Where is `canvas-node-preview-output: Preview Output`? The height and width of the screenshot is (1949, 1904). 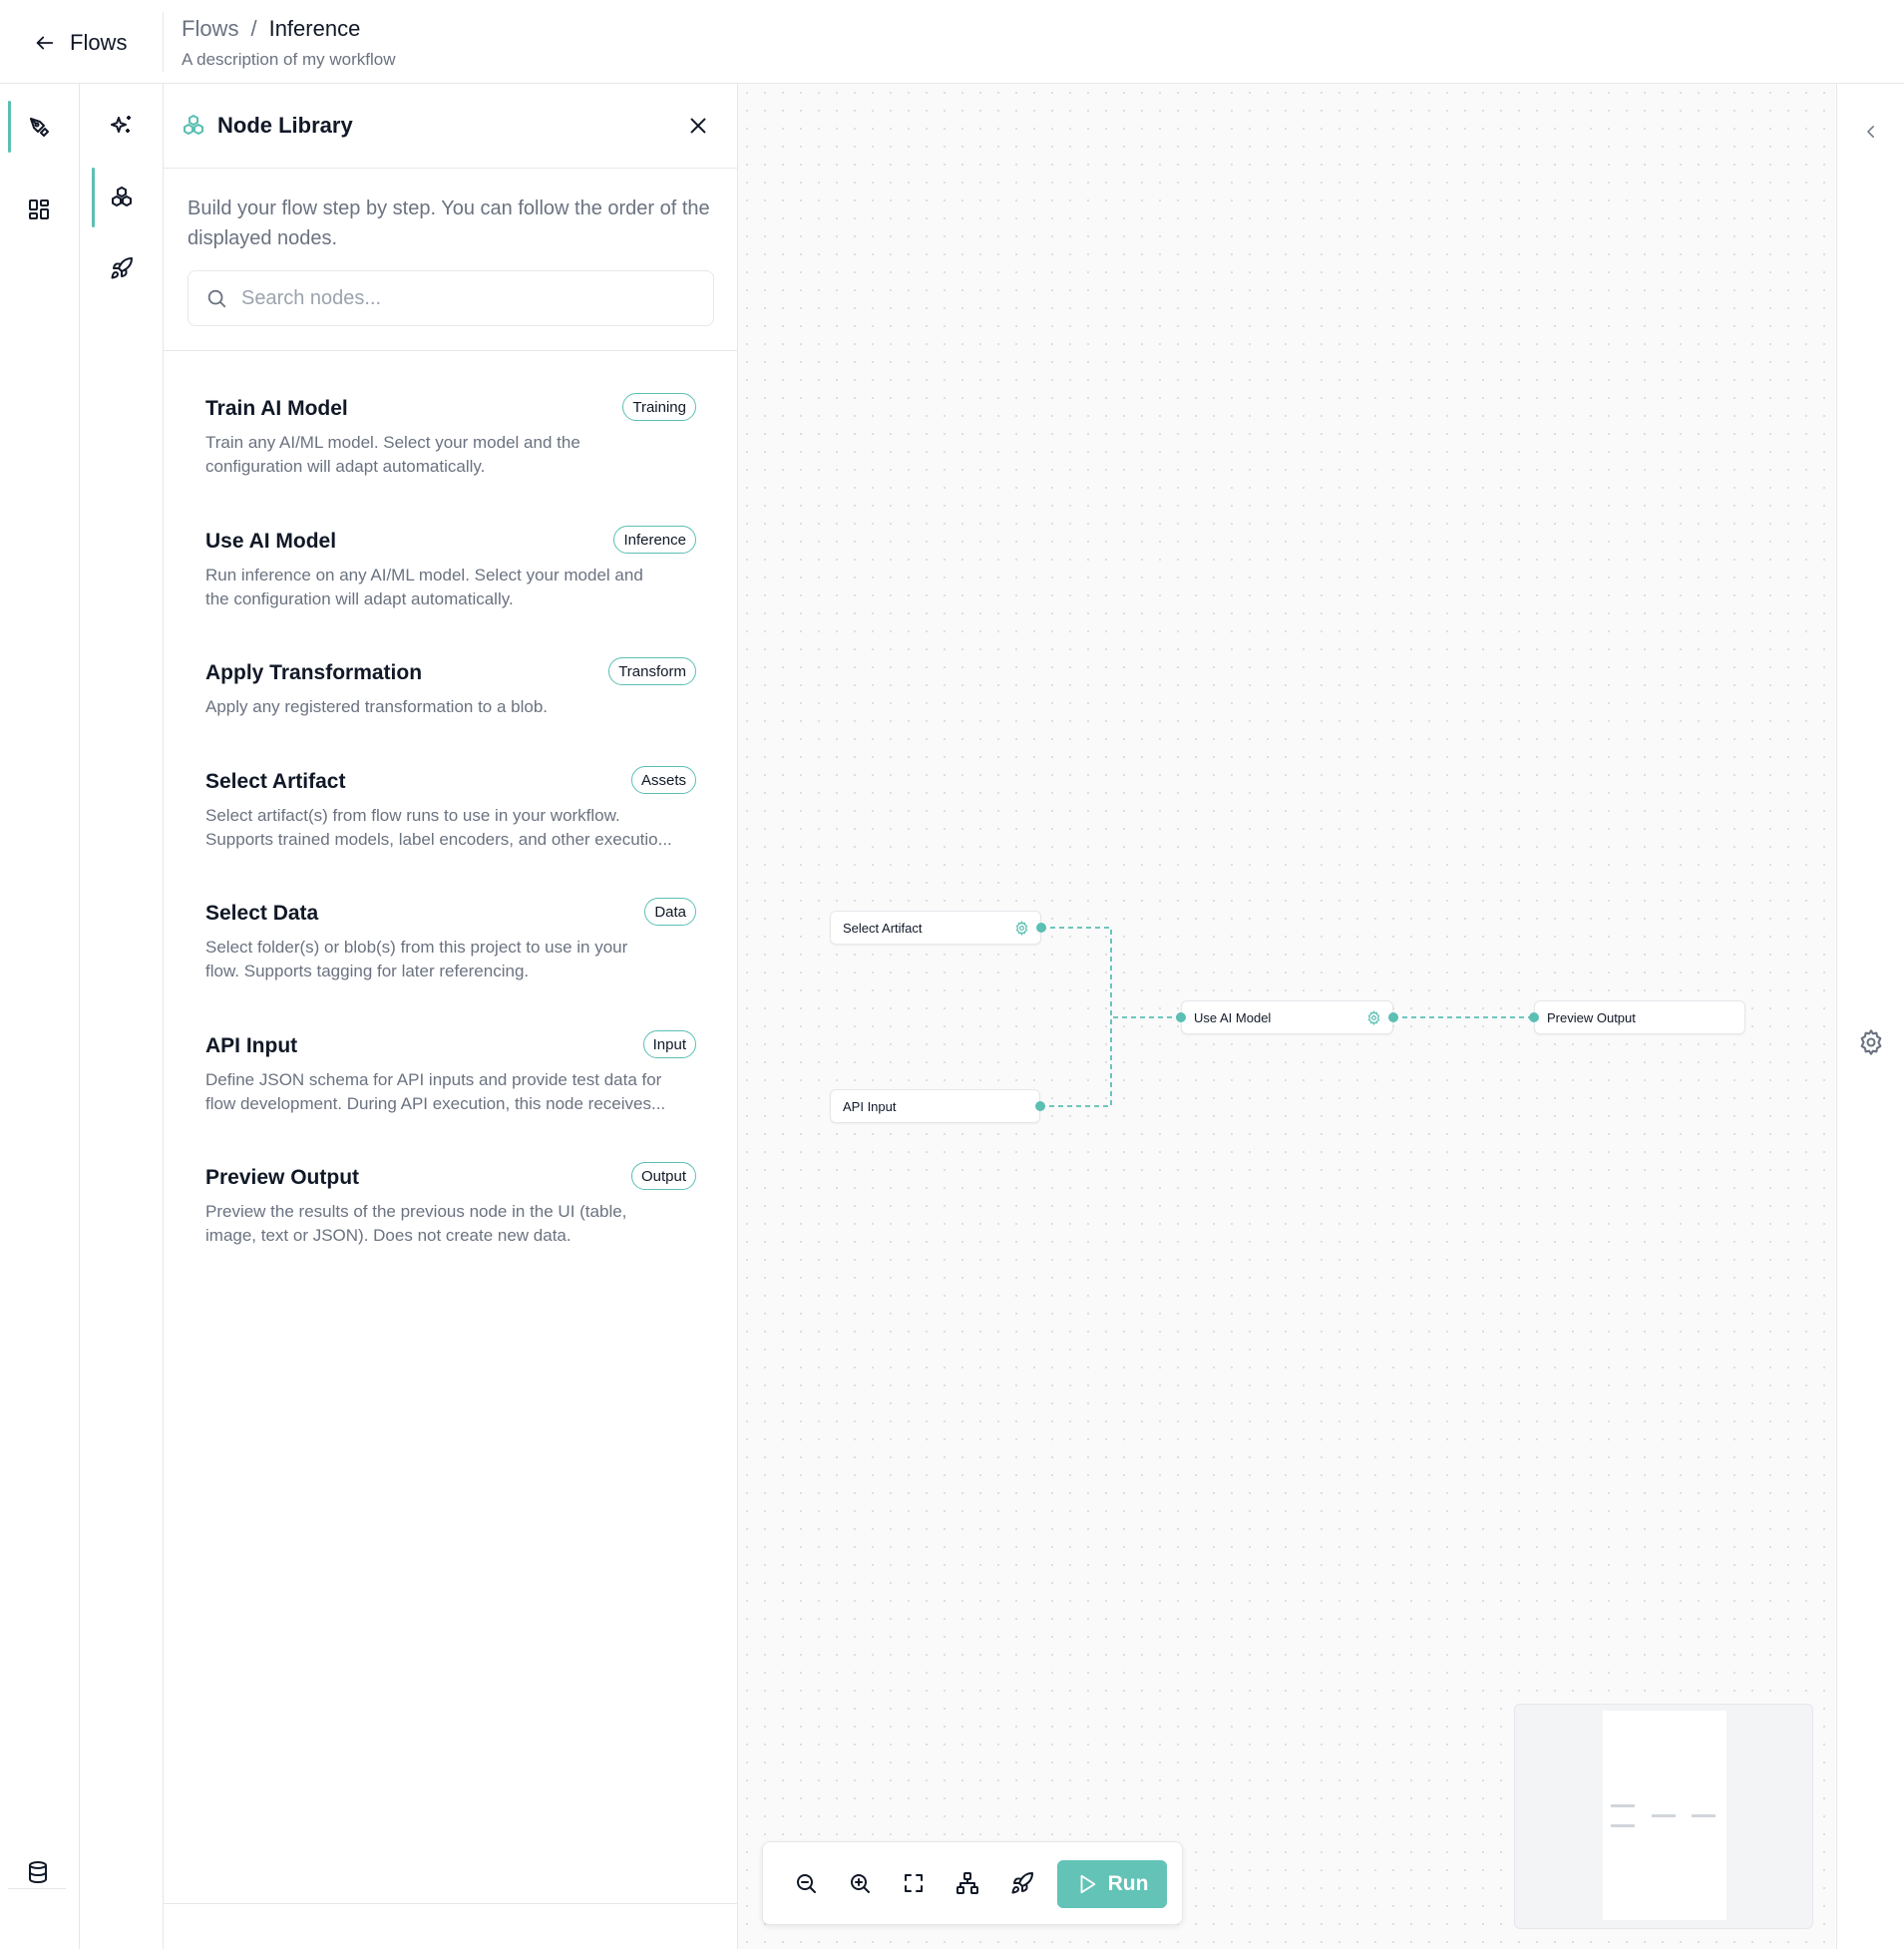 canvas-node-preview-output: Preview Output is located at coordinates (1639, 1017).